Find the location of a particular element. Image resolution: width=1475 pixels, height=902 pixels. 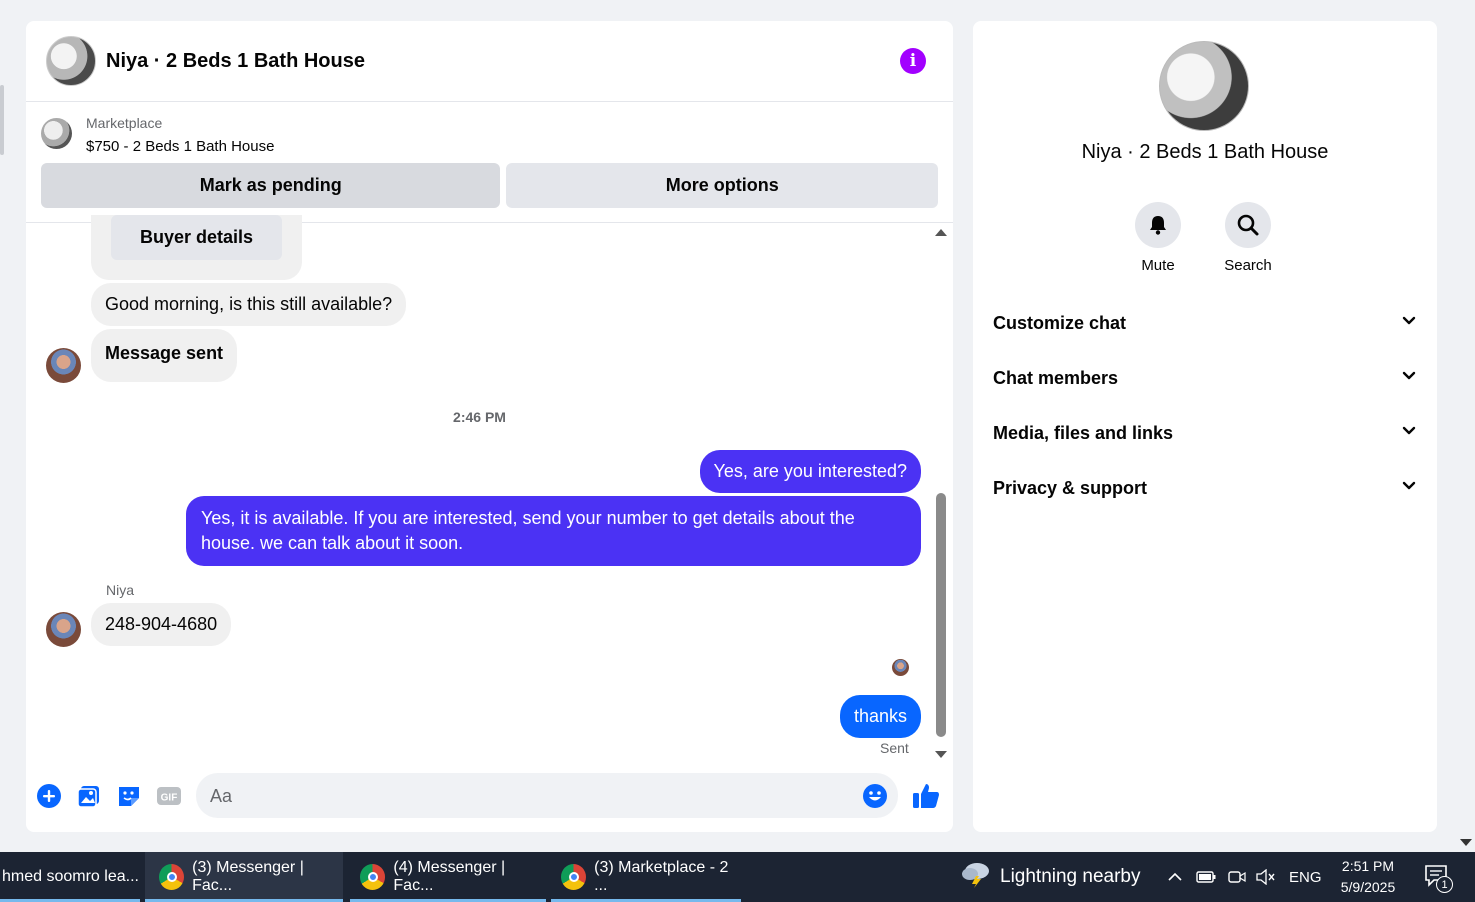

scroll-down-arrow-icon is located at coordinates (941, 754).